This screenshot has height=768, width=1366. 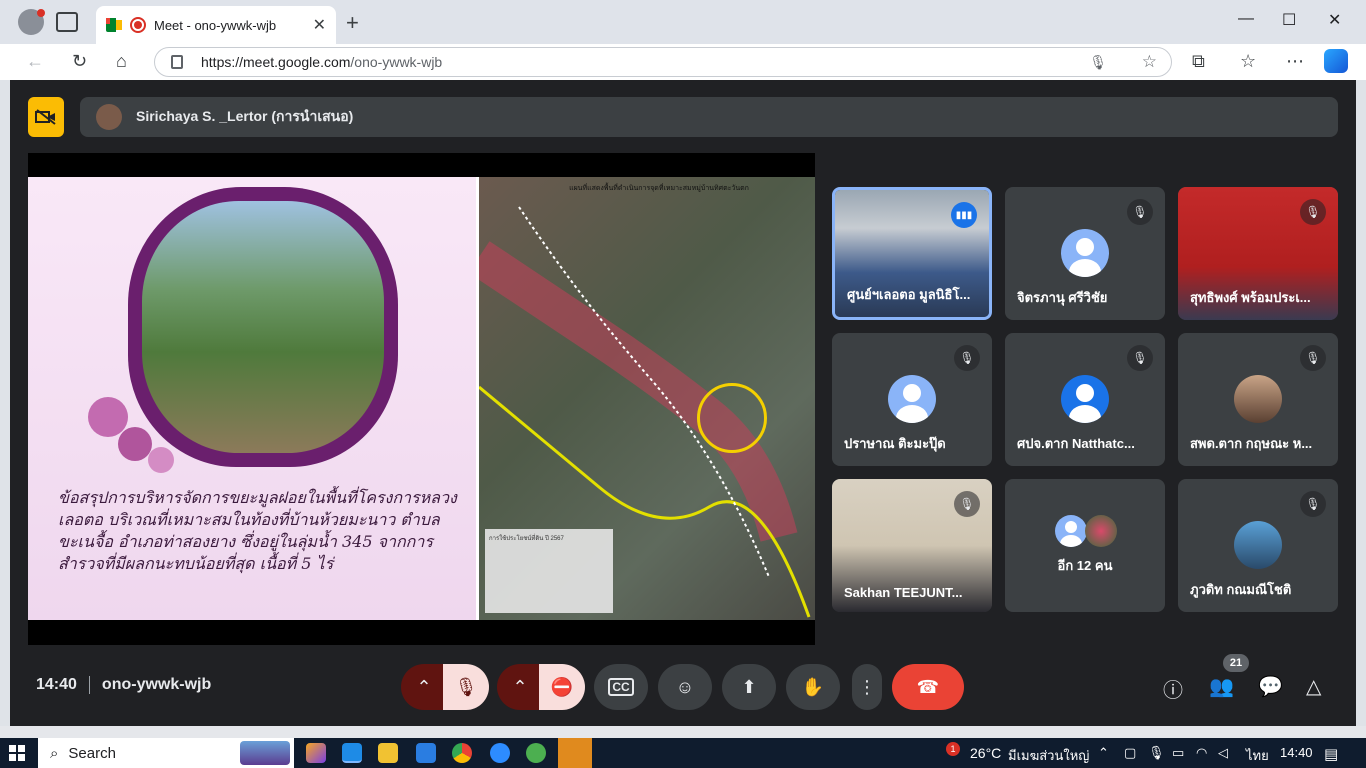 What do you see at coordinates (388, 753) in the screenshot?
I see `file-explorer-icon` at bounding box center [388, 753].